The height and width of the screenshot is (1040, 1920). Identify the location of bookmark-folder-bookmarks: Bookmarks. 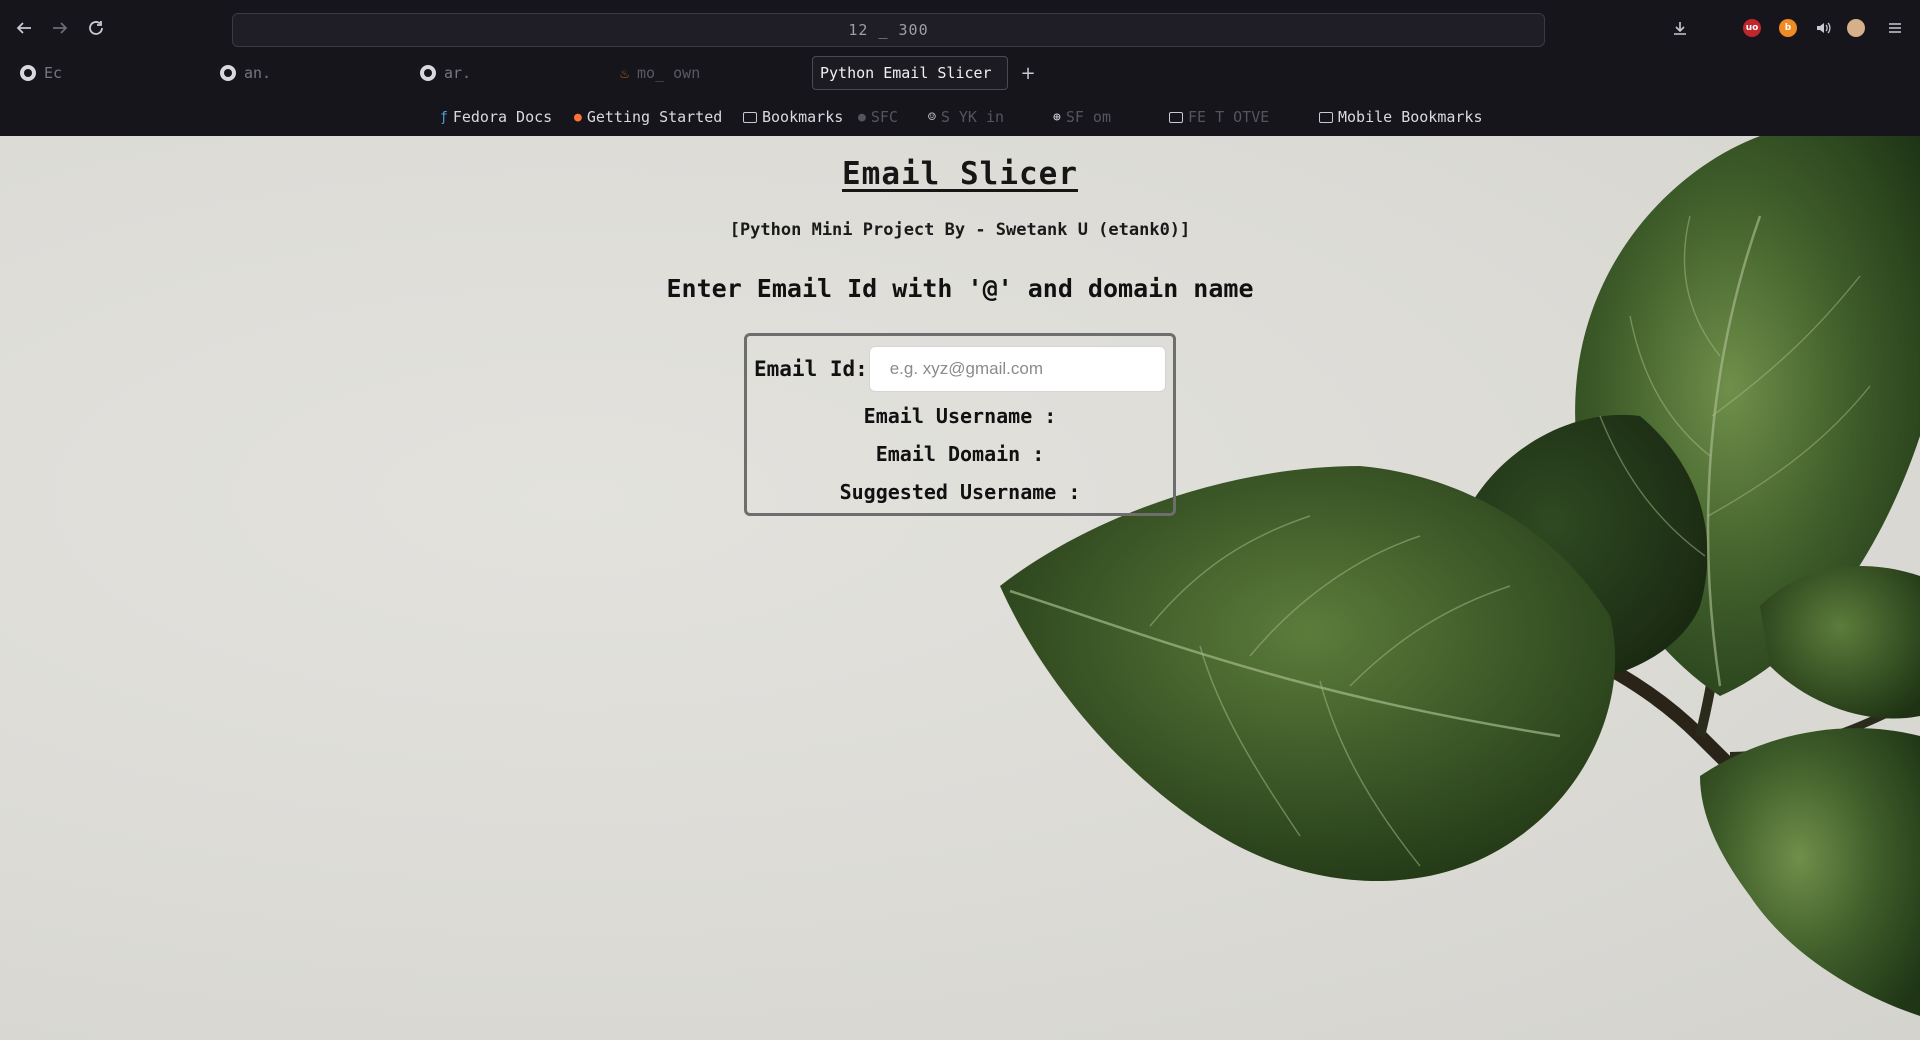
(793, 117).